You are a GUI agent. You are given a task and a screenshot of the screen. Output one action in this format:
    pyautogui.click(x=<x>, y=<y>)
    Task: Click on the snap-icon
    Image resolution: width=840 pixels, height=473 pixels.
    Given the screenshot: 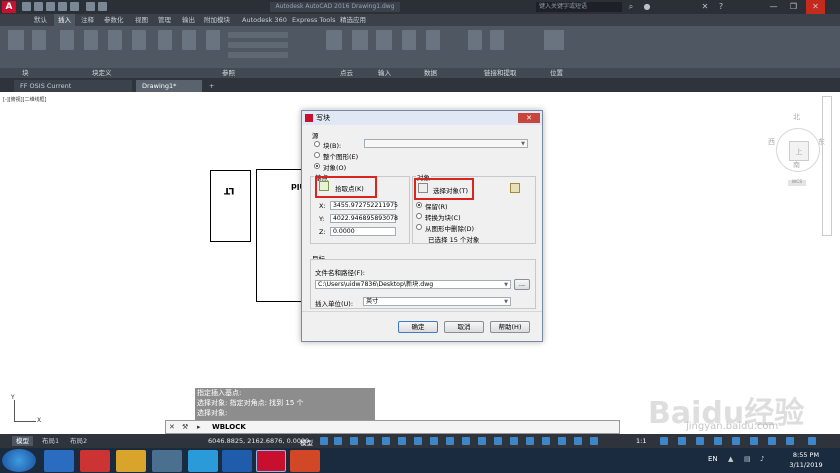 What is the action you would take?
    pyautogui.click(x=338, y=441)
    